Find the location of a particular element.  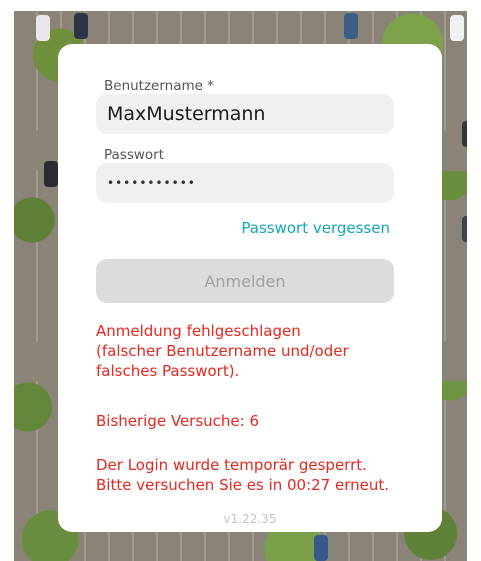

login-button: Anmelden is located at coordinates (245, 281).